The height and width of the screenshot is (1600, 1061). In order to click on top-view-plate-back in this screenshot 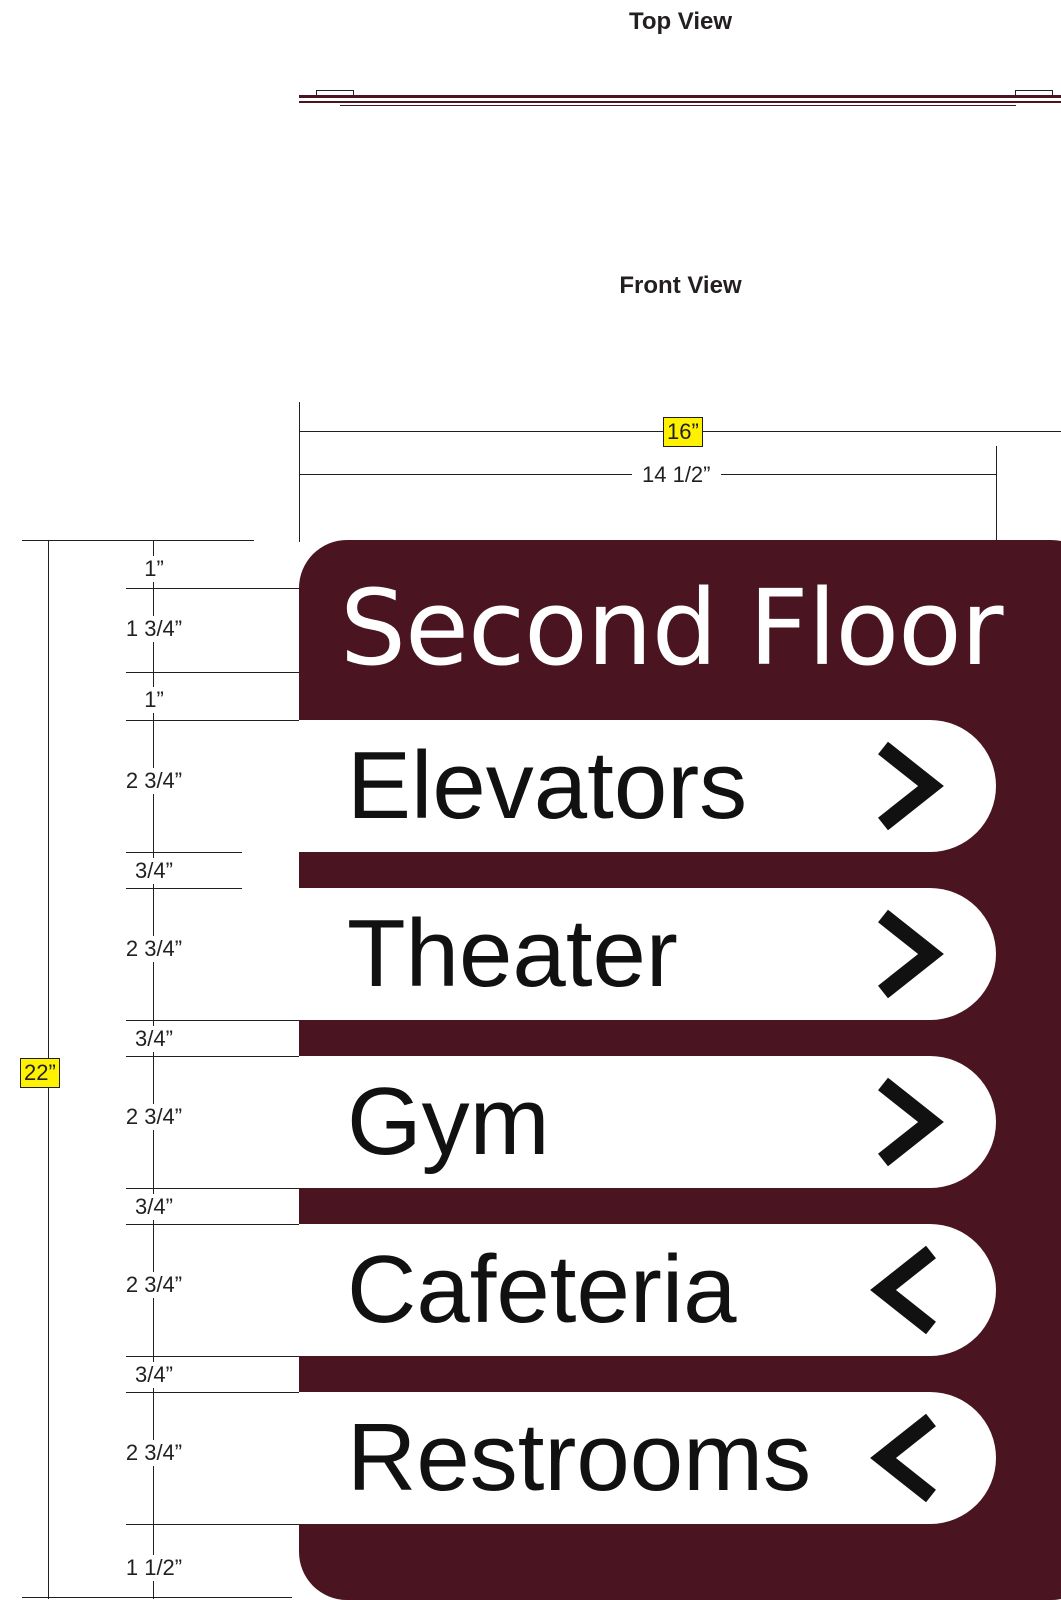, I will do `click(680, 102)`.